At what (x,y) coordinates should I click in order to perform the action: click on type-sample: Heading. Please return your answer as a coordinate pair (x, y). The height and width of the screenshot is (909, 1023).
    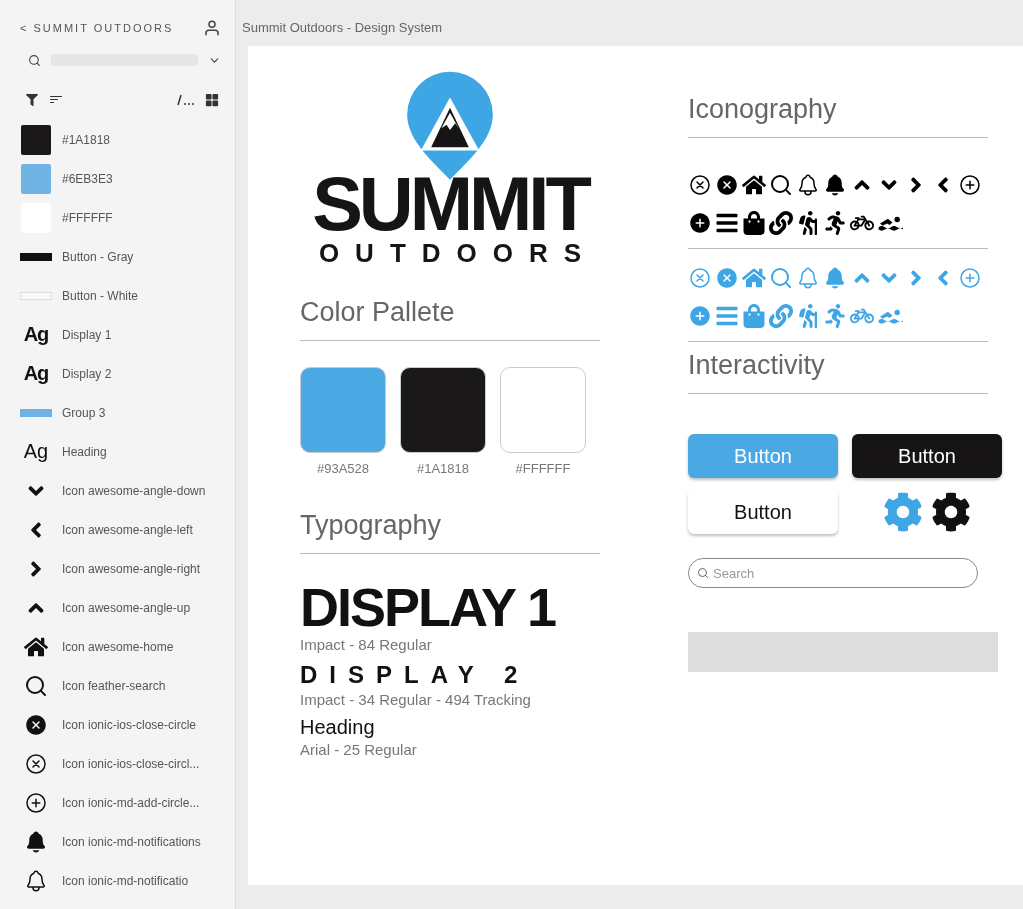
    Looking at the image, I should click on (338, 728).